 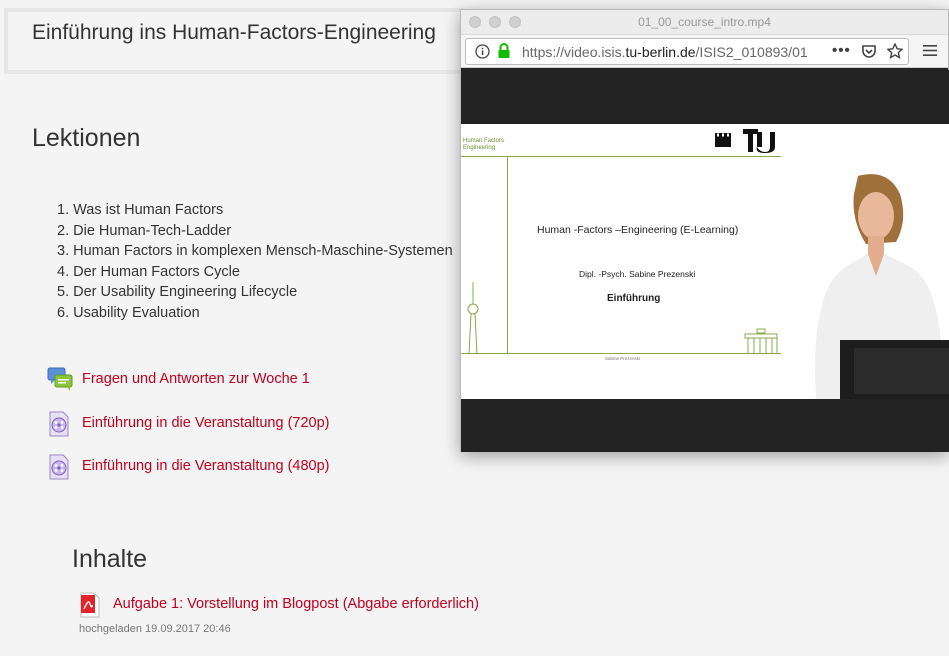 What do you see at coordinates (761, 341) in the screenshot?
I see `brandenburg-gate-drawing` at bounding box center [761, 341].